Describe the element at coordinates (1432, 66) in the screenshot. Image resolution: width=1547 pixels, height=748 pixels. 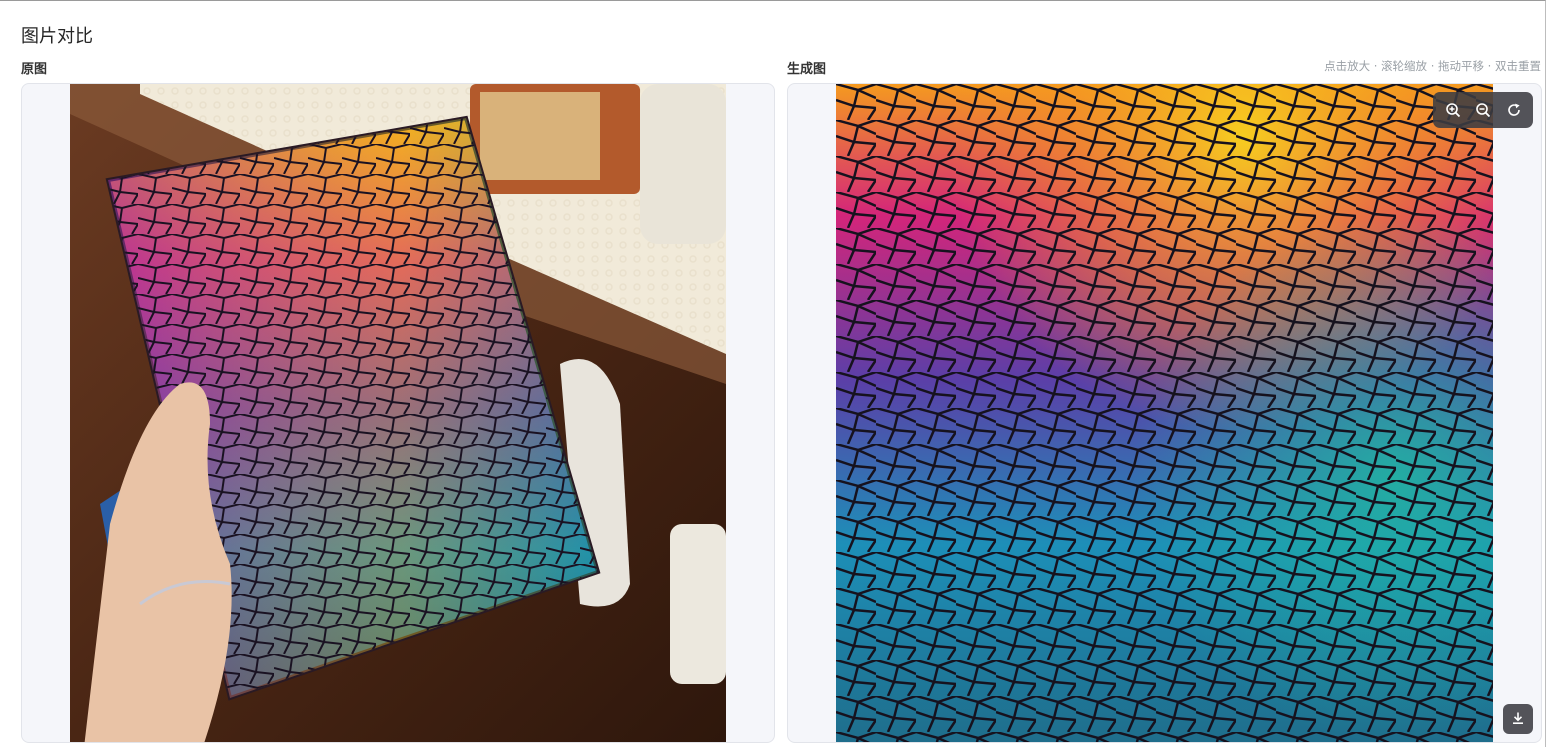
I see `interaction-hint: 点击放大 · 滚轮缩放 · 拖动平移 · 双击重置` at that location.